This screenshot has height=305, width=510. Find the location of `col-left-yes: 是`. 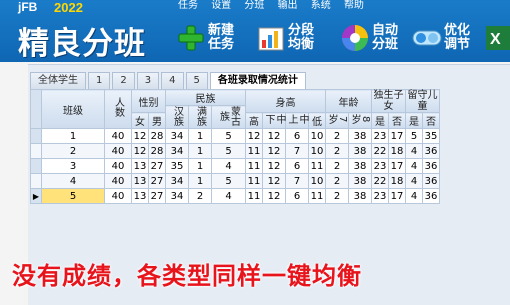

col-left-yes: 是 is located at coordinates (414, 120).